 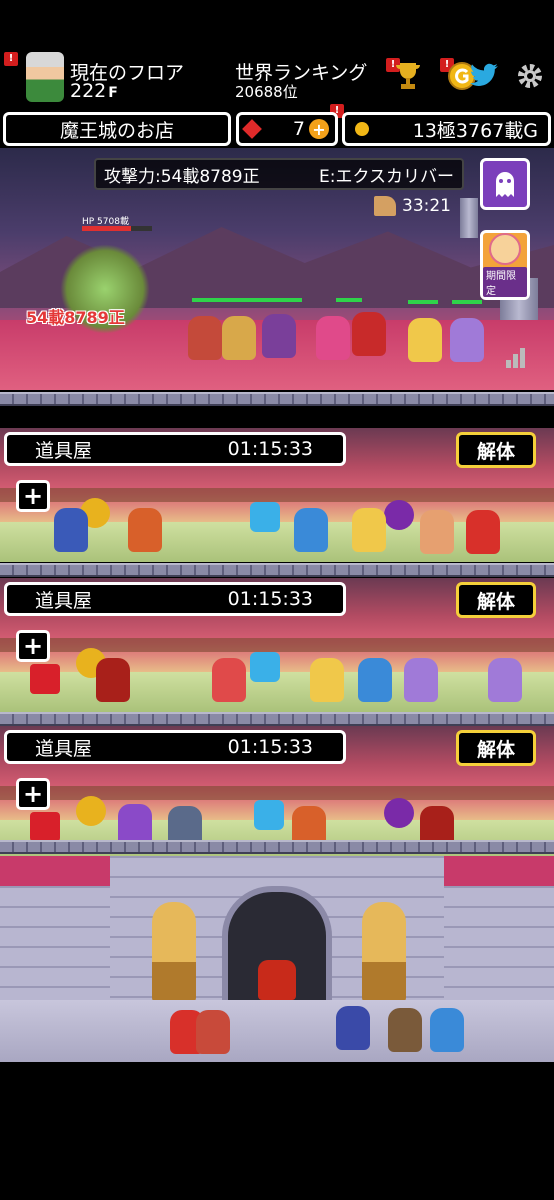 What do you see at coordinates (11, 59) in the screenshot?
I see `notification-badge: !` at bounding box center [11, 59].